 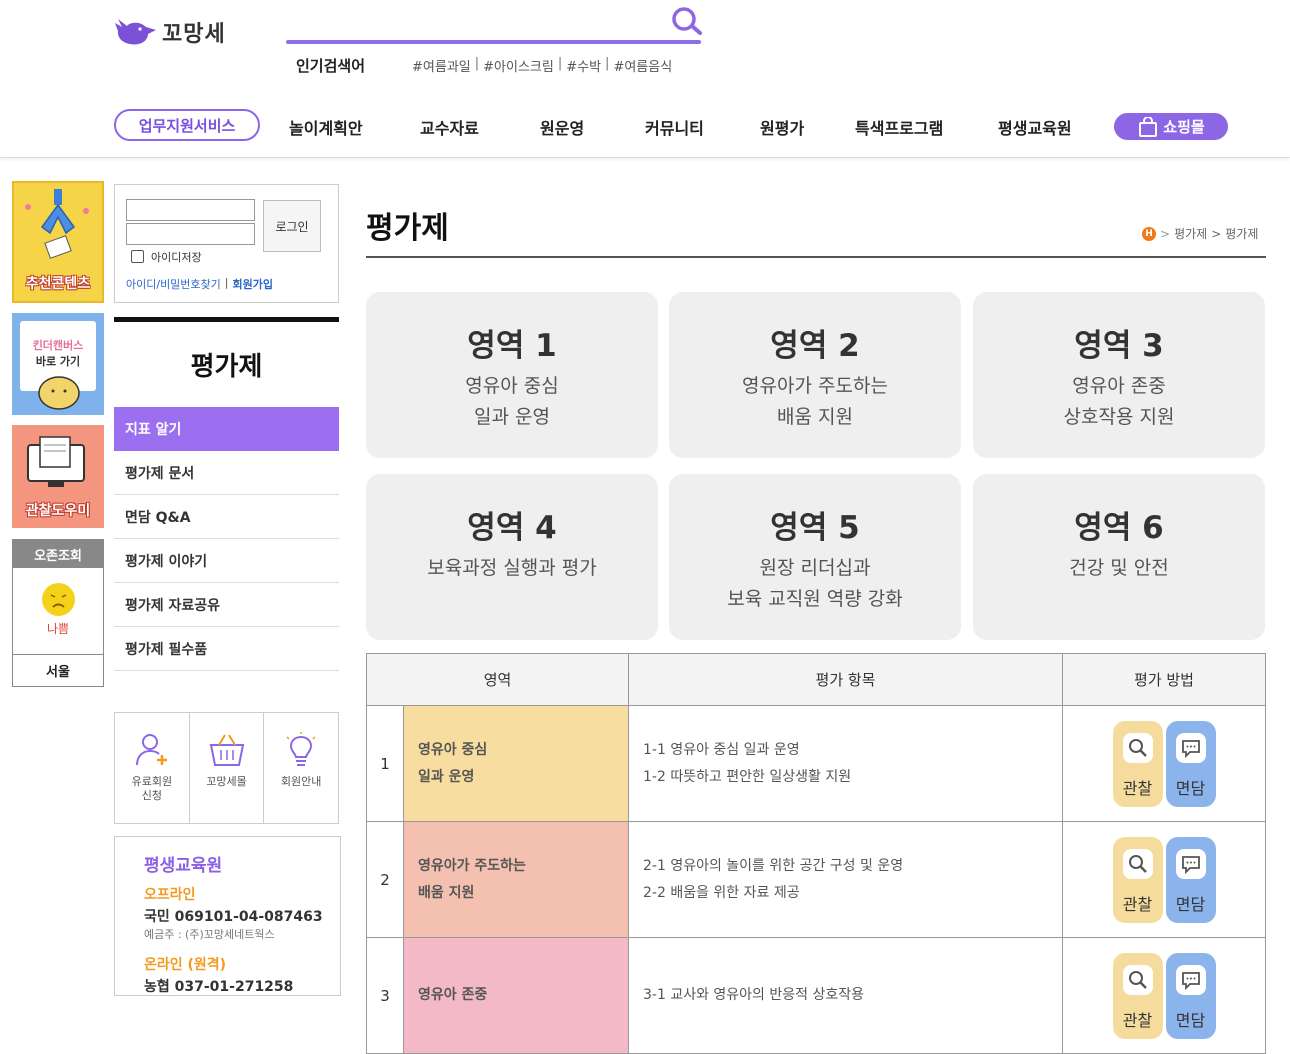 I want to click on logo: 꼬망세, so click(x=184, y=32).